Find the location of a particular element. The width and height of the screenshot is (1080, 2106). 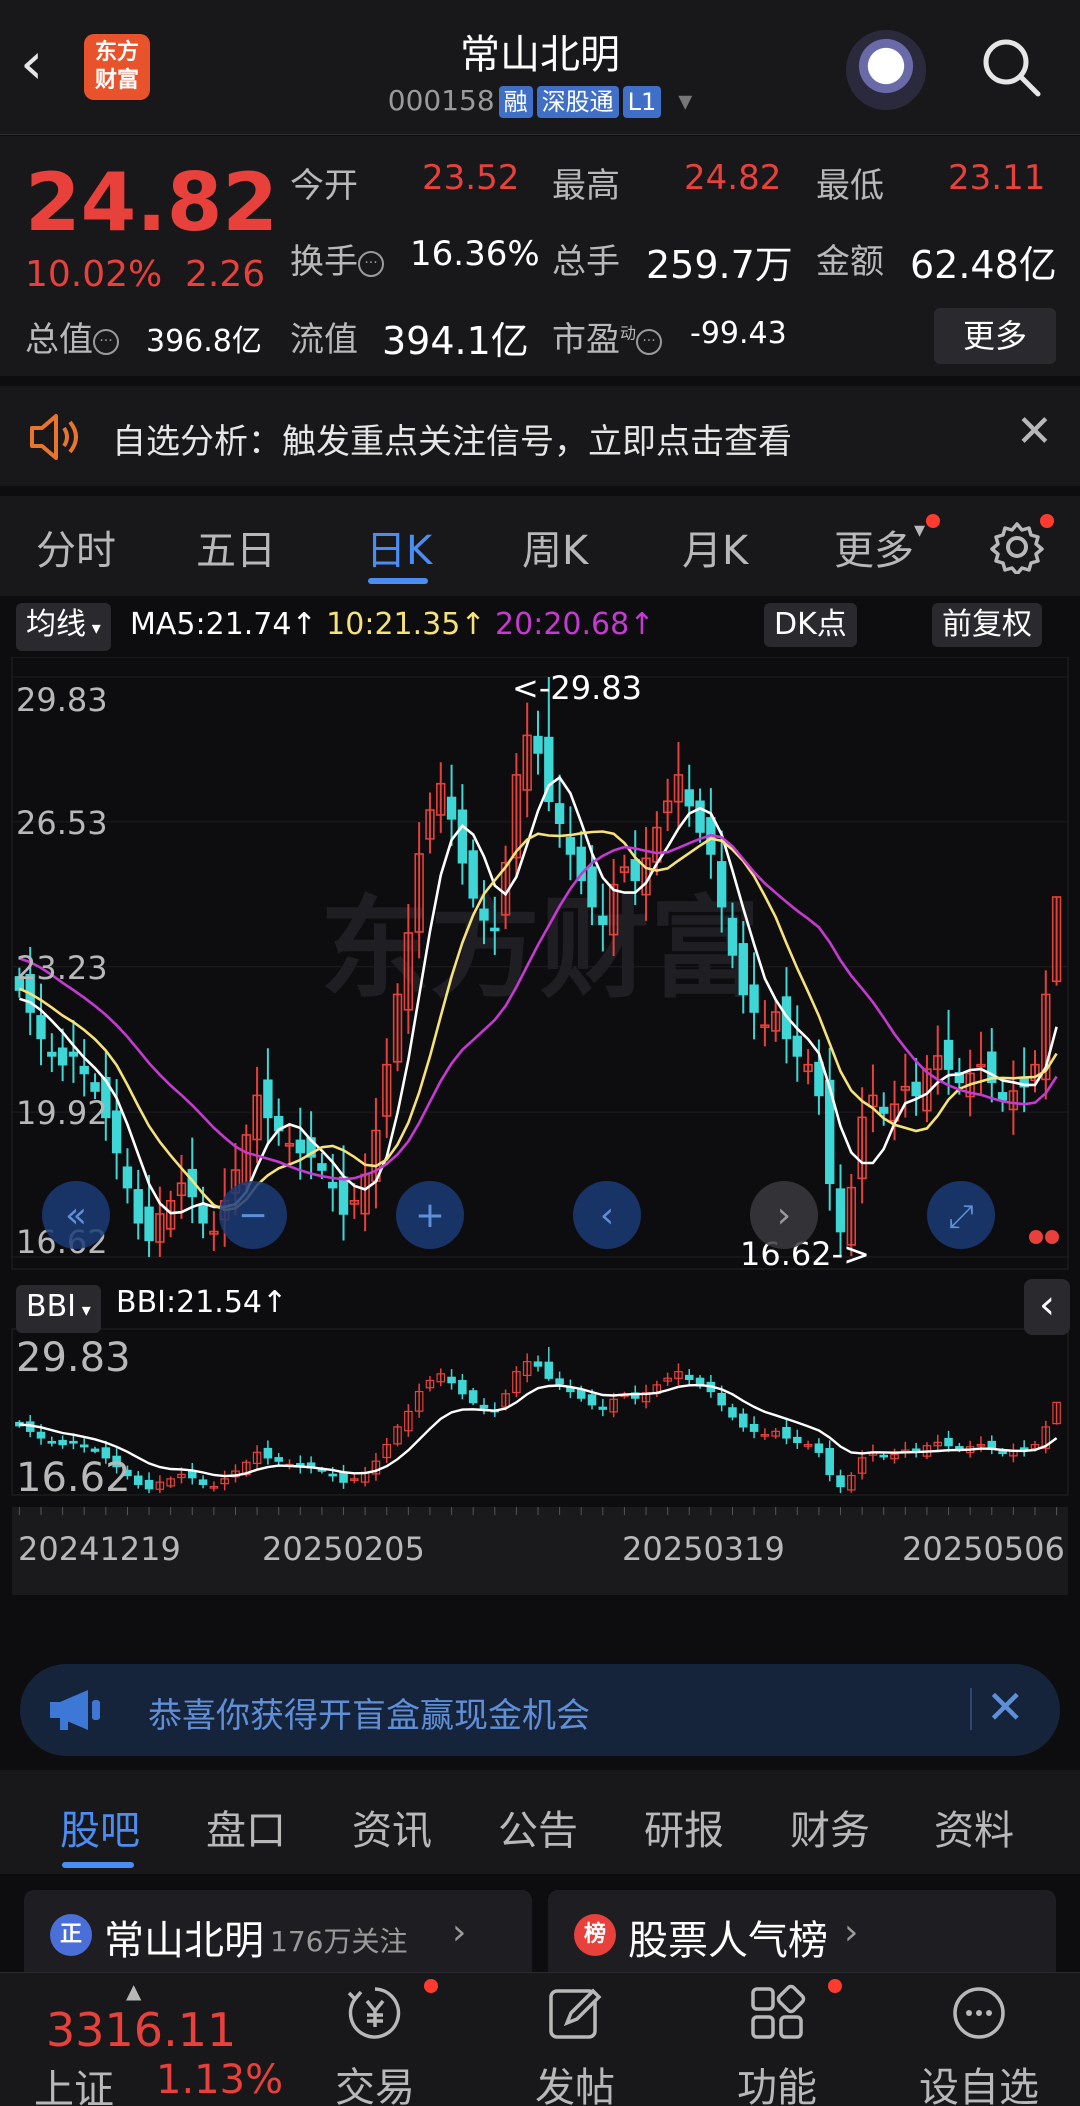

edit-icon is located at coordinates (575, 2013).